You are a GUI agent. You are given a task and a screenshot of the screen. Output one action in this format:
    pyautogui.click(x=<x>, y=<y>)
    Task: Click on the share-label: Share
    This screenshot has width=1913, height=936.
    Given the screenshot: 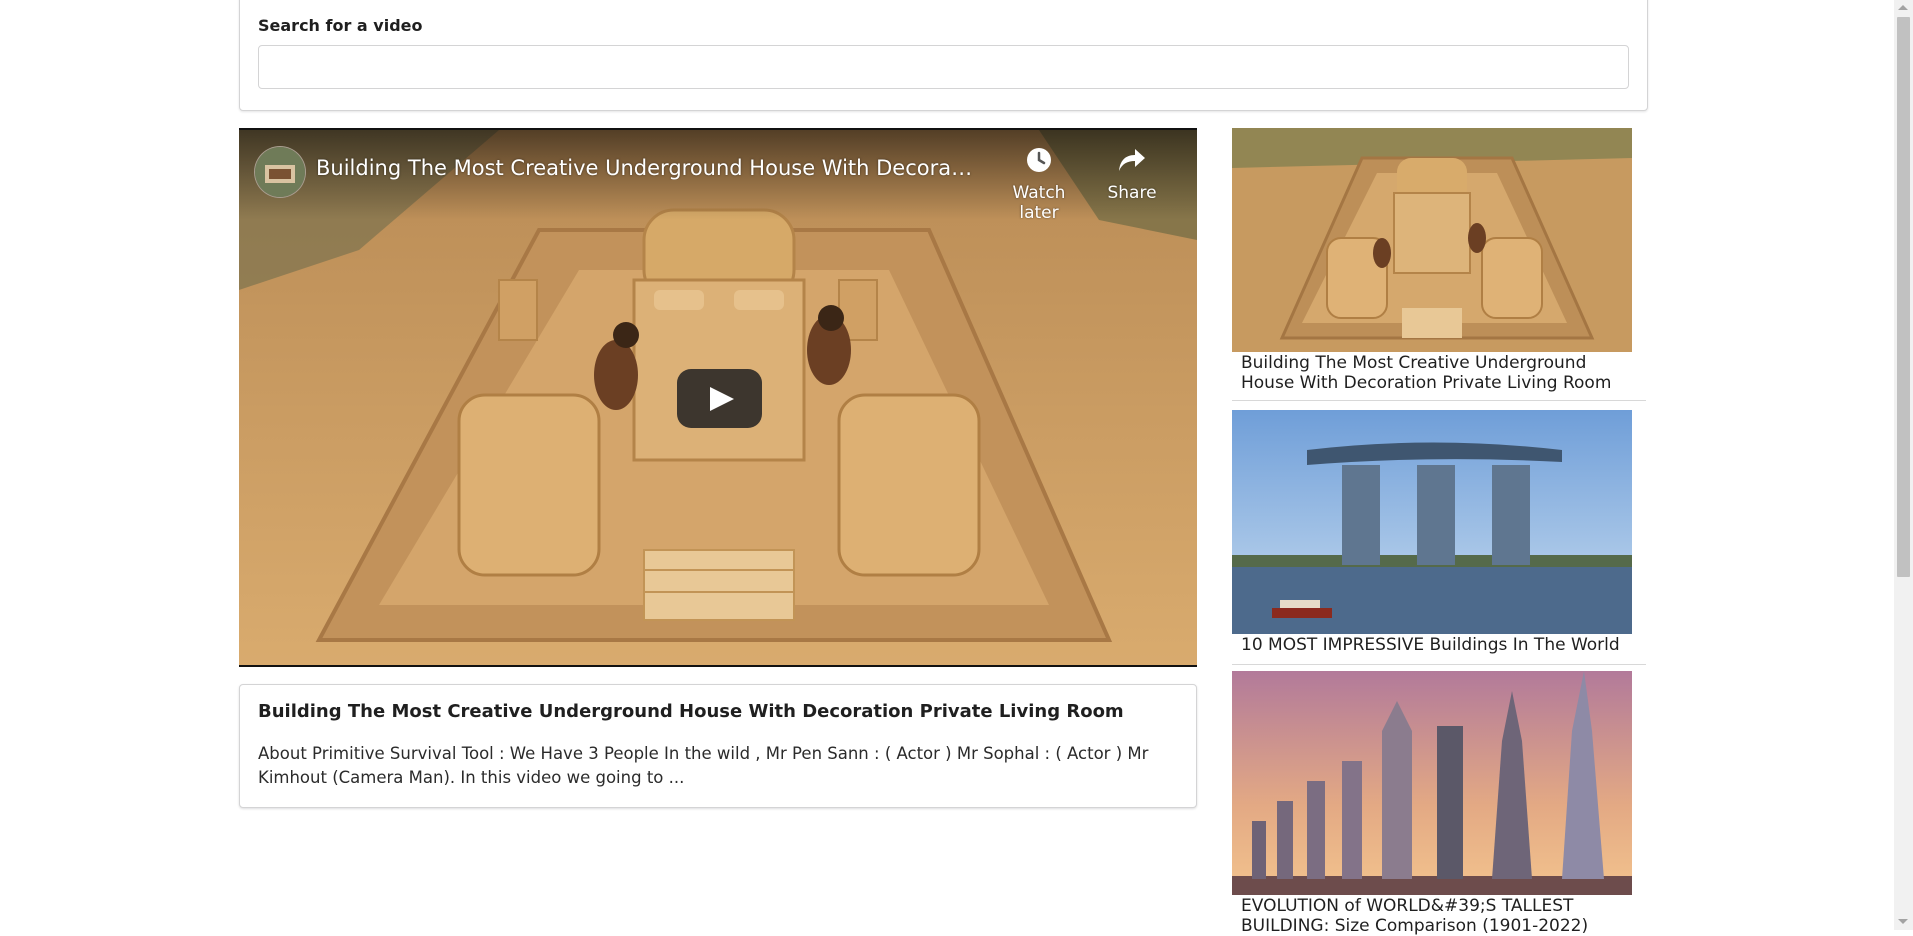 What is the action you would take?
    pyautogui.click(x=1132, y=193)
    